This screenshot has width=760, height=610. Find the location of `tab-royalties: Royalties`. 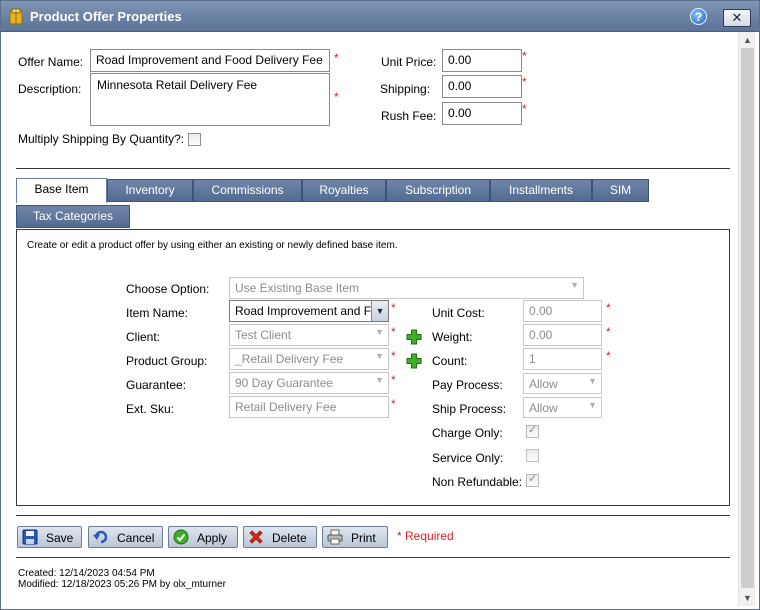

tab-royalties: Royalties is located at coordinates (344, 190).